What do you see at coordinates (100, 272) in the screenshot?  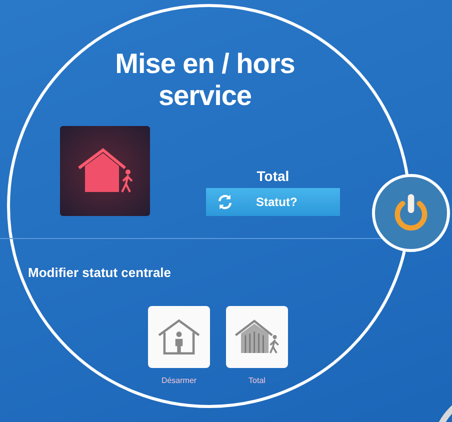 I see `section-heading: Modifier statut centrale` at bounding box center [100, 272].